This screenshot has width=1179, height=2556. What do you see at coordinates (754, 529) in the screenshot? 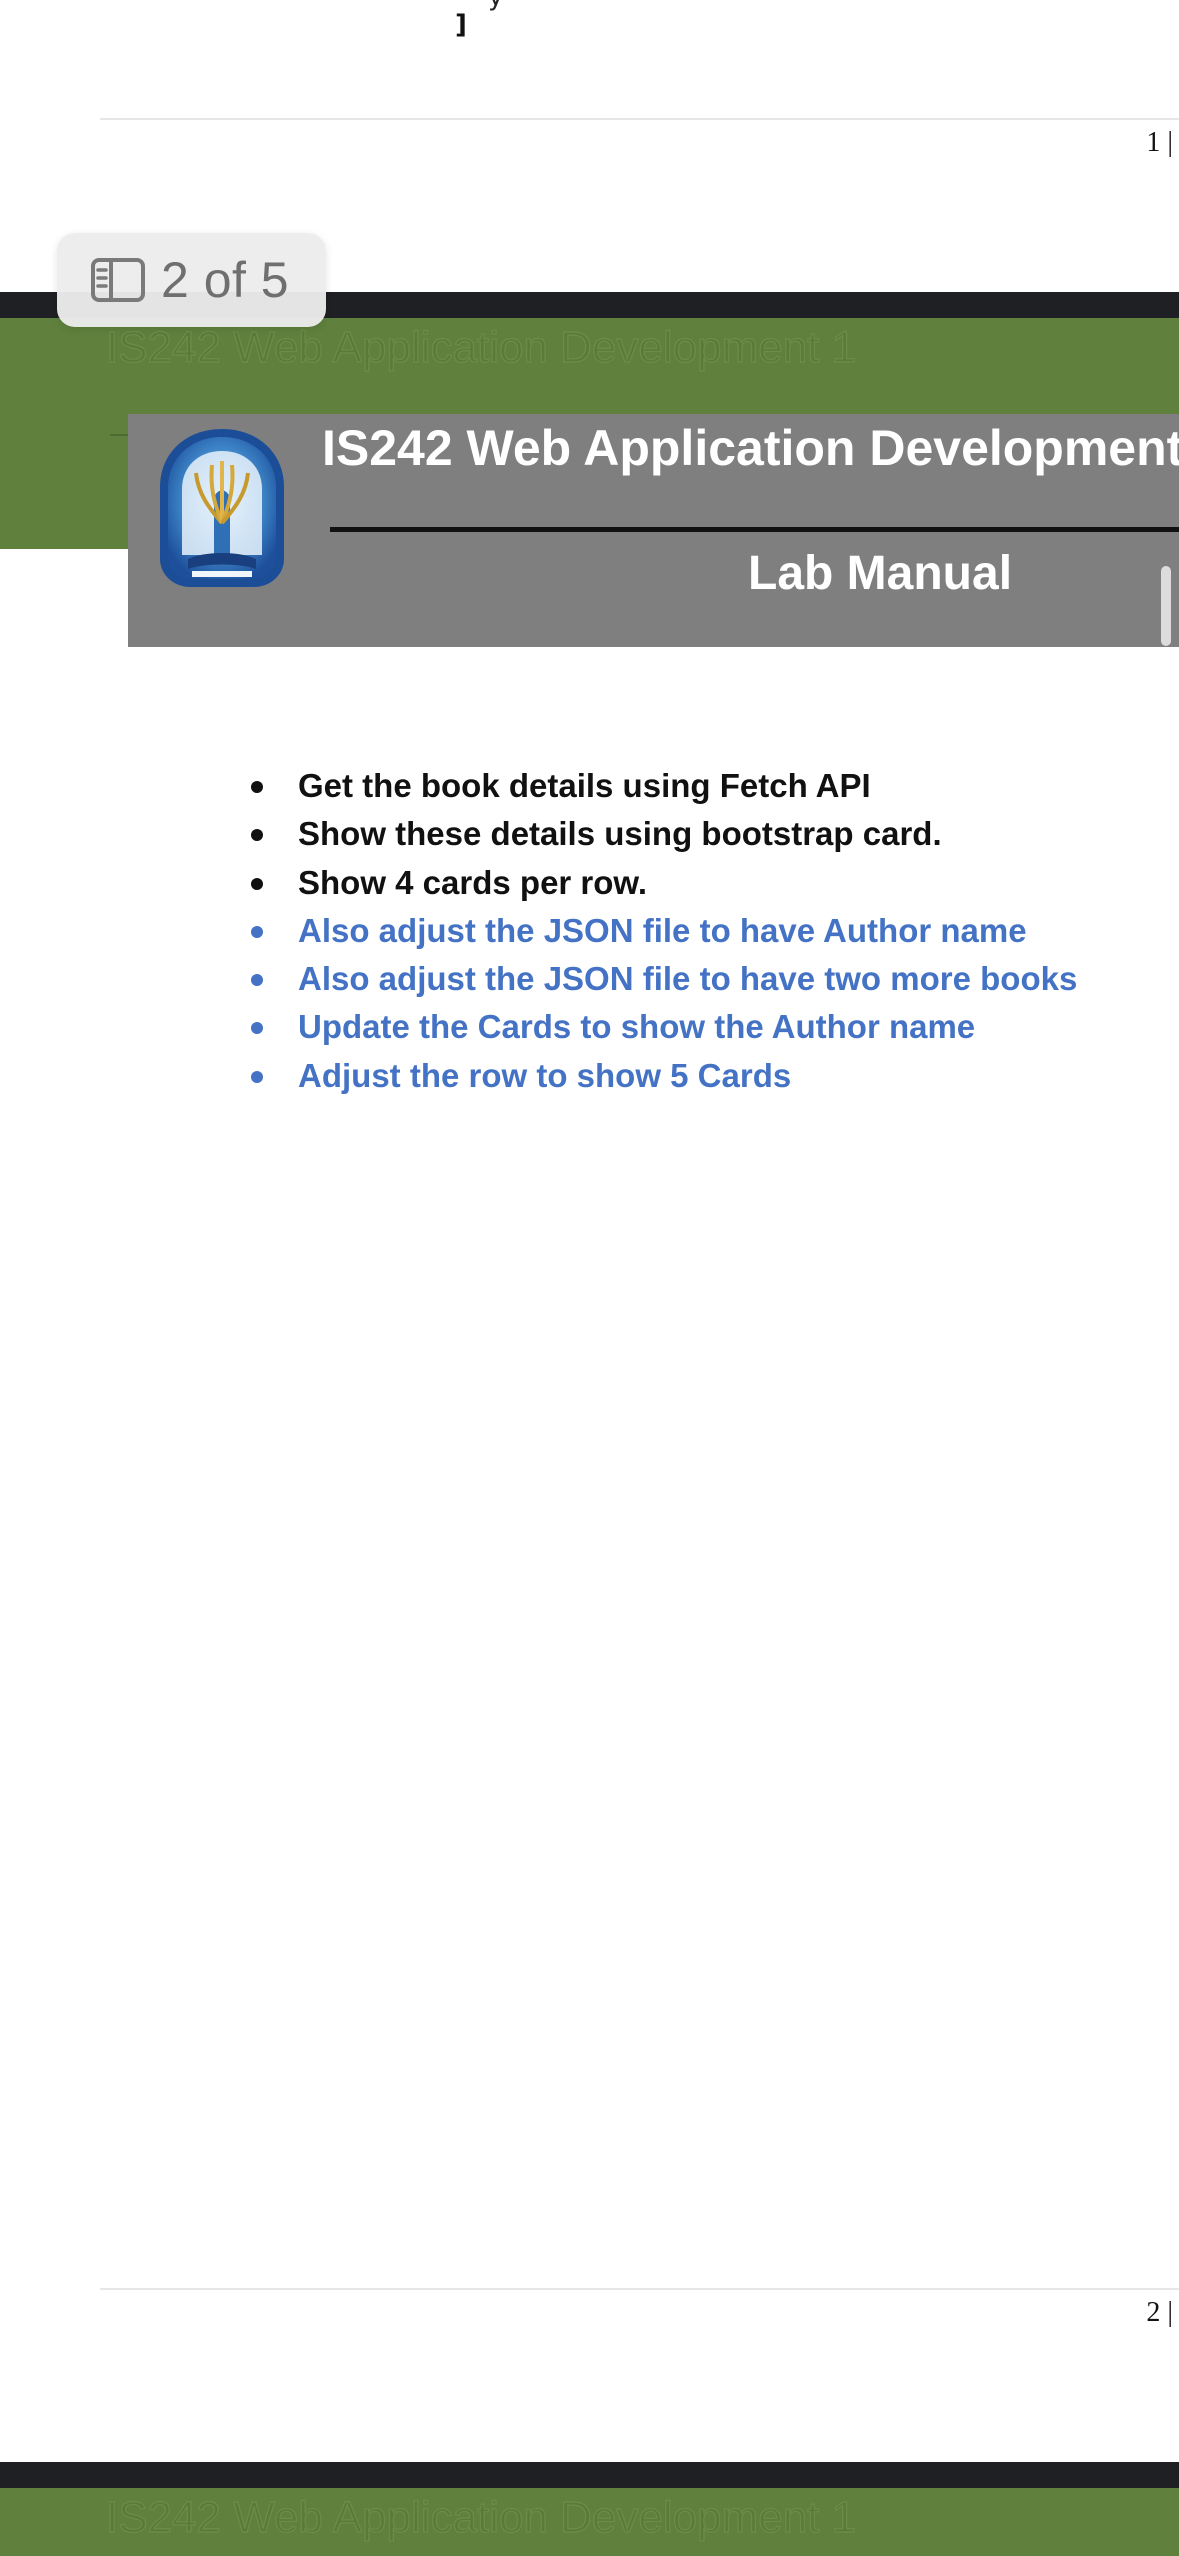
I see `header-divider` at bounding box center [754, 529].